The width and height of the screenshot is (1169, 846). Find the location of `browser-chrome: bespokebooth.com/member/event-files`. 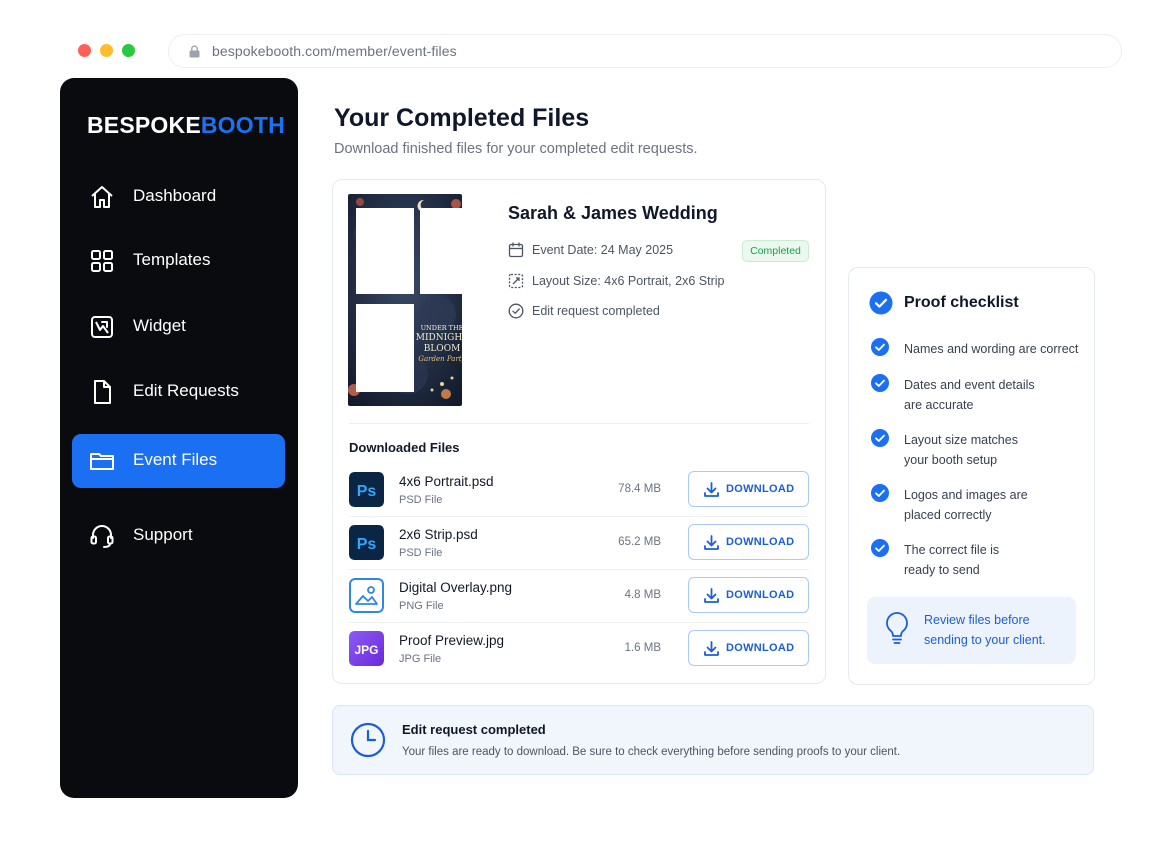

browser-chrome: bespokebooth.com/member/event-files is located at coordinates (590, 51).